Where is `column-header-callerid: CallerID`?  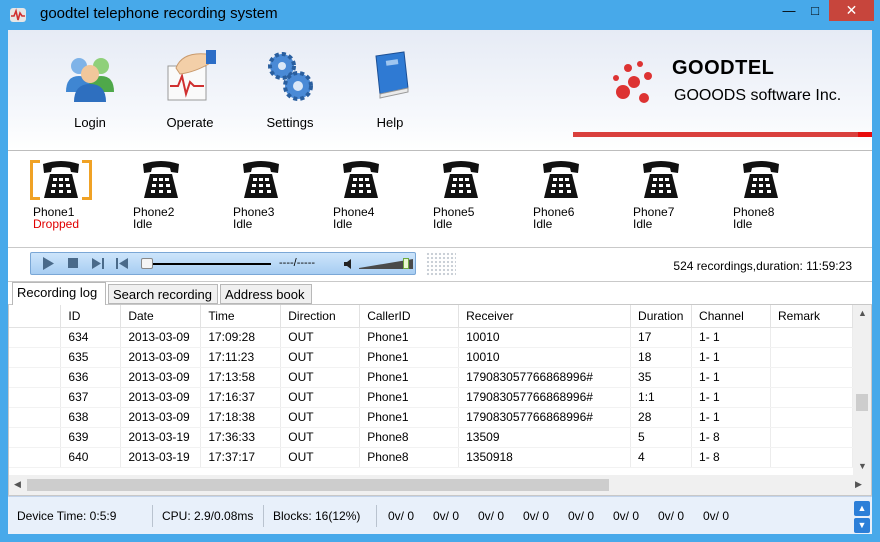
column-header-callerid: CallerID is located at coordinates (409, 316).